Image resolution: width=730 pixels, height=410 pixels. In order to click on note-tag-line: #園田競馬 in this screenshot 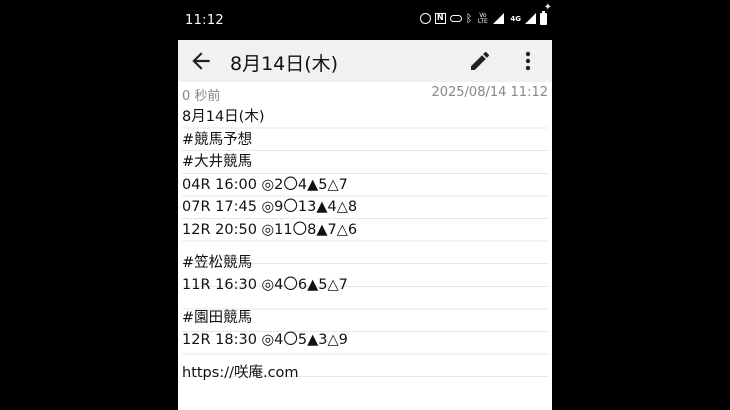, I will do `click(217, 317)`.